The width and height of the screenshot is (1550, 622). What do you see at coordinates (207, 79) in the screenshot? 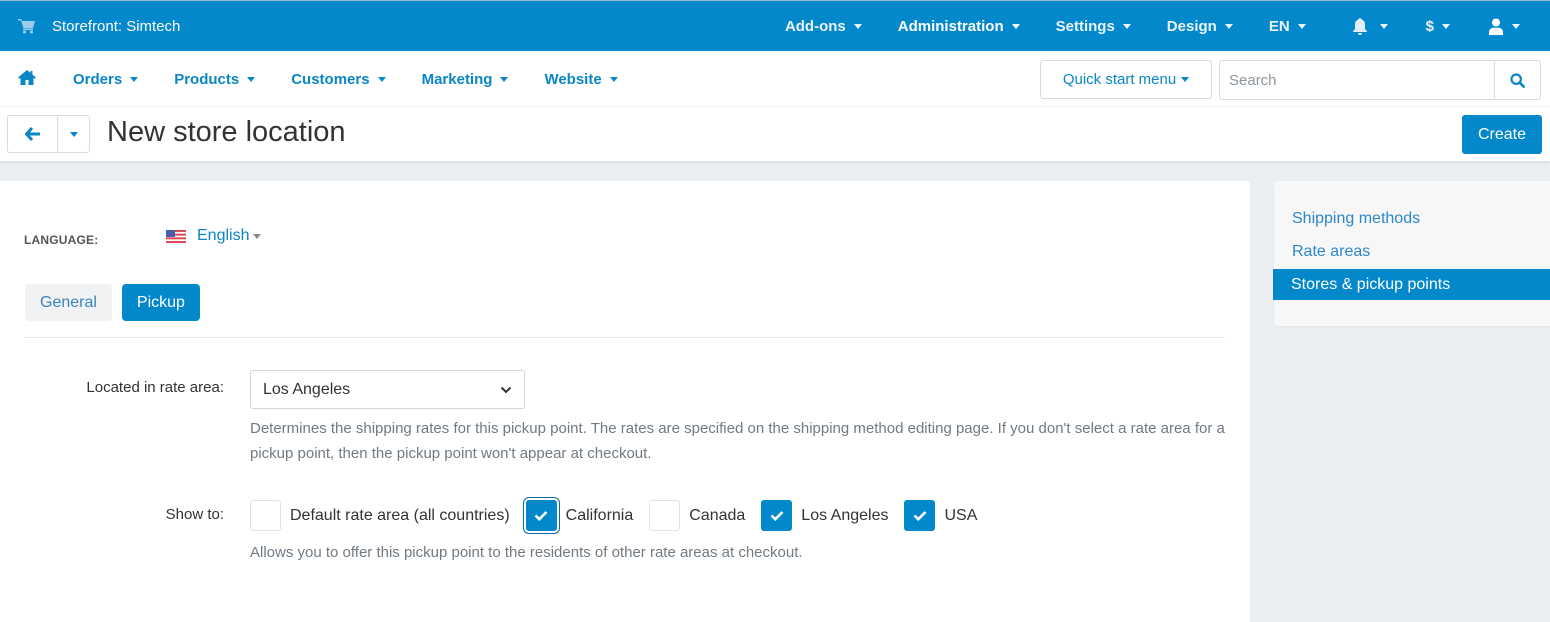
I see `nav-label: Products` at bounding box center [207, 79].